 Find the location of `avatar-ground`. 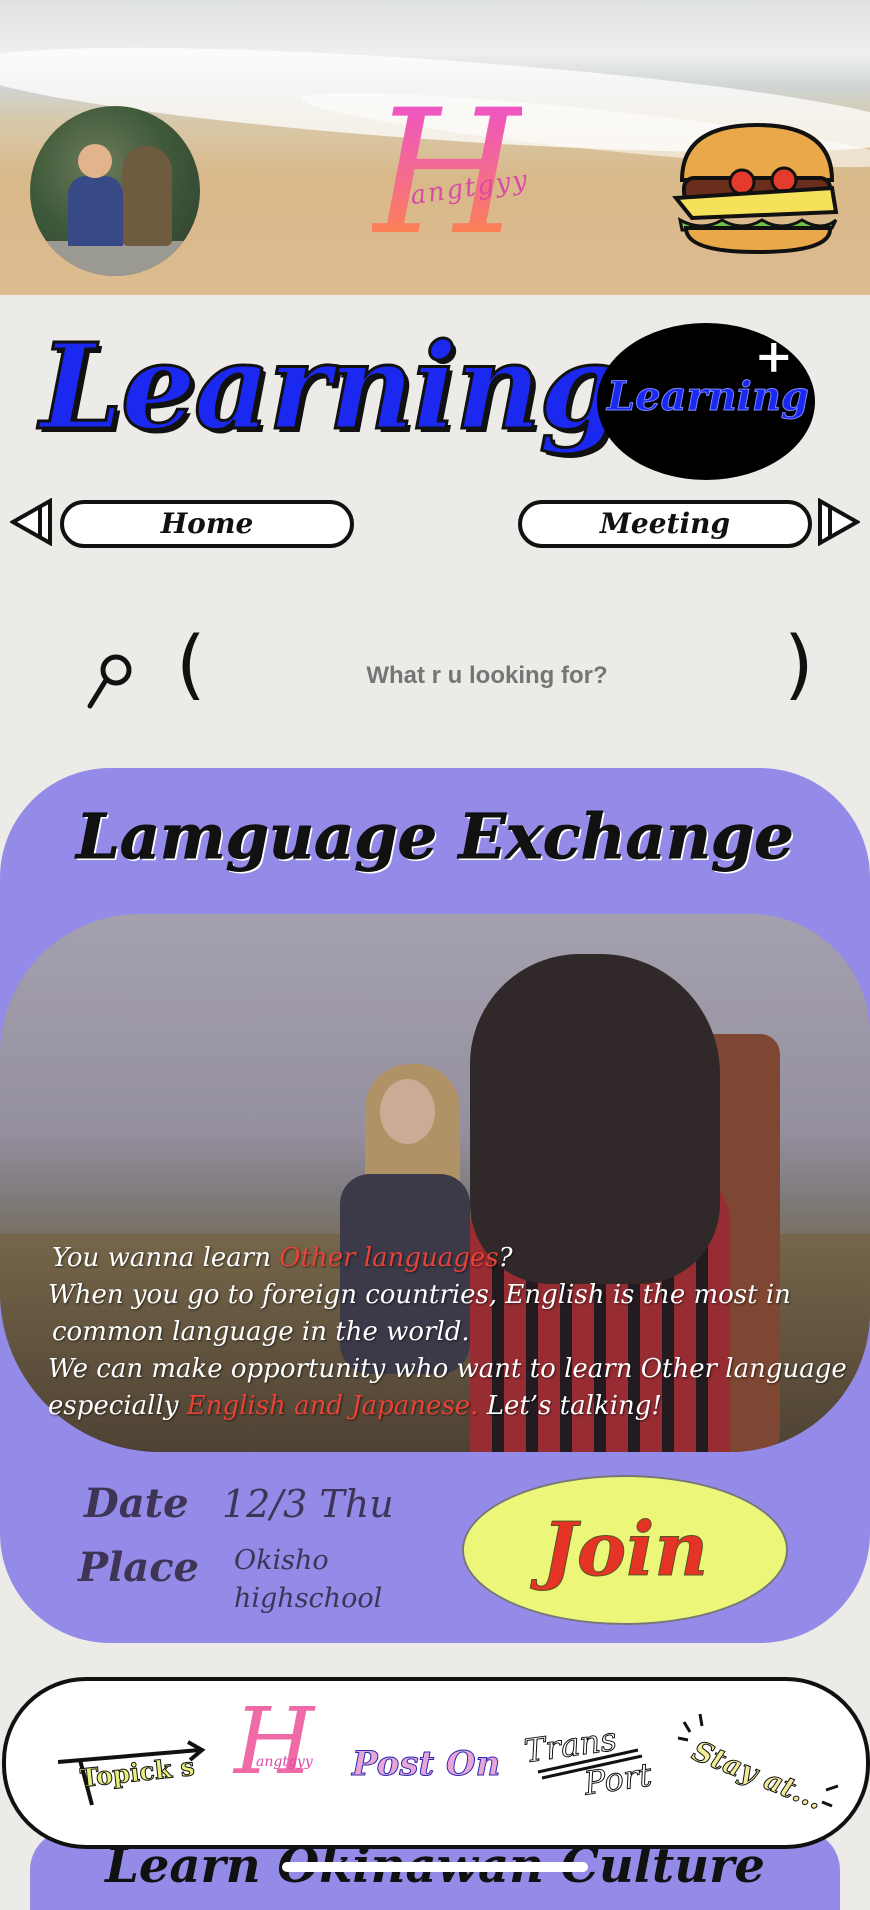

avatar-ground is located at coordinates (115, 258).